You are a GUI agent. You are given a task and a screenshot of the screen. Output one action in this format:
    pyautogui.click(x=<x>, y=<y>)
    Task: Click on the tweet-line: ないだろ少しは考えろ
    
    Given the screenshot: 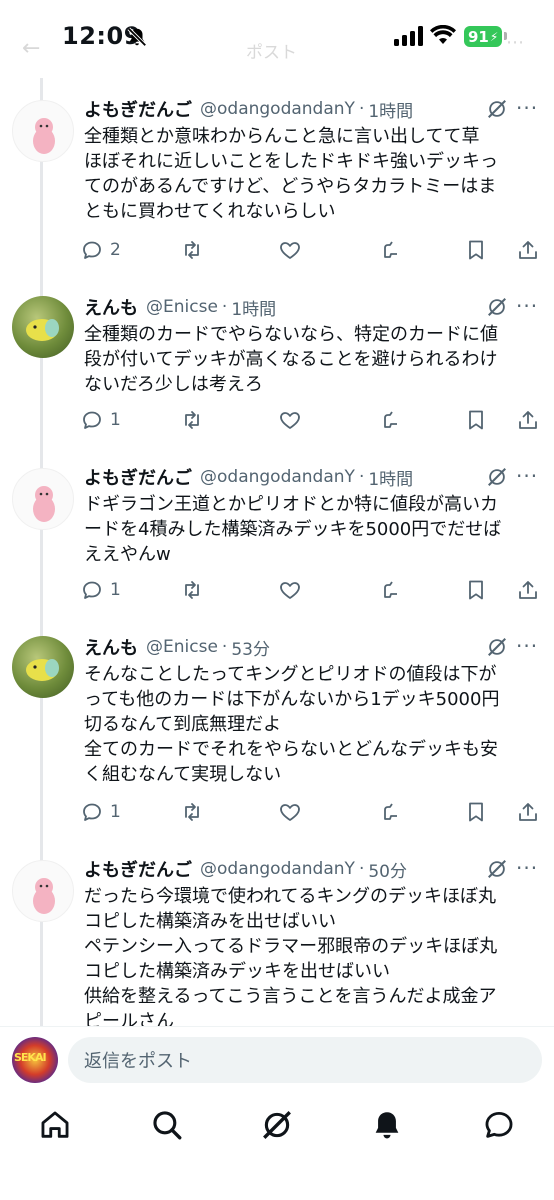 What is the action you would take?
    pyautogui.click(x=173, y=384)
    